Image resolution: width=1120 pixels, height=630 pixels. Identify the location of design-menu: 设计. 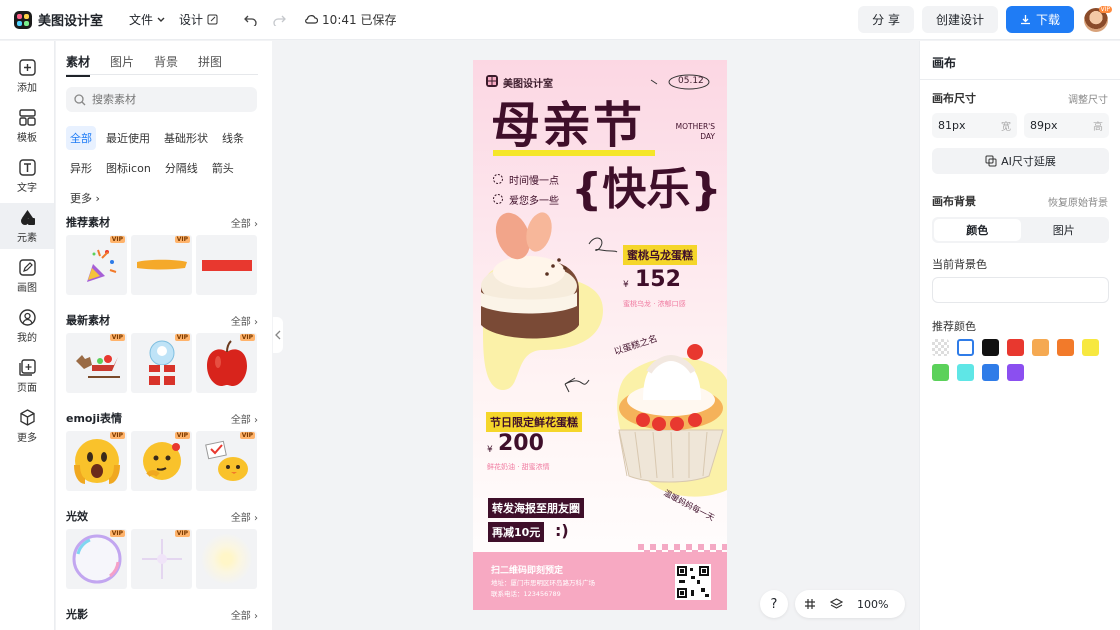
(198, 19).